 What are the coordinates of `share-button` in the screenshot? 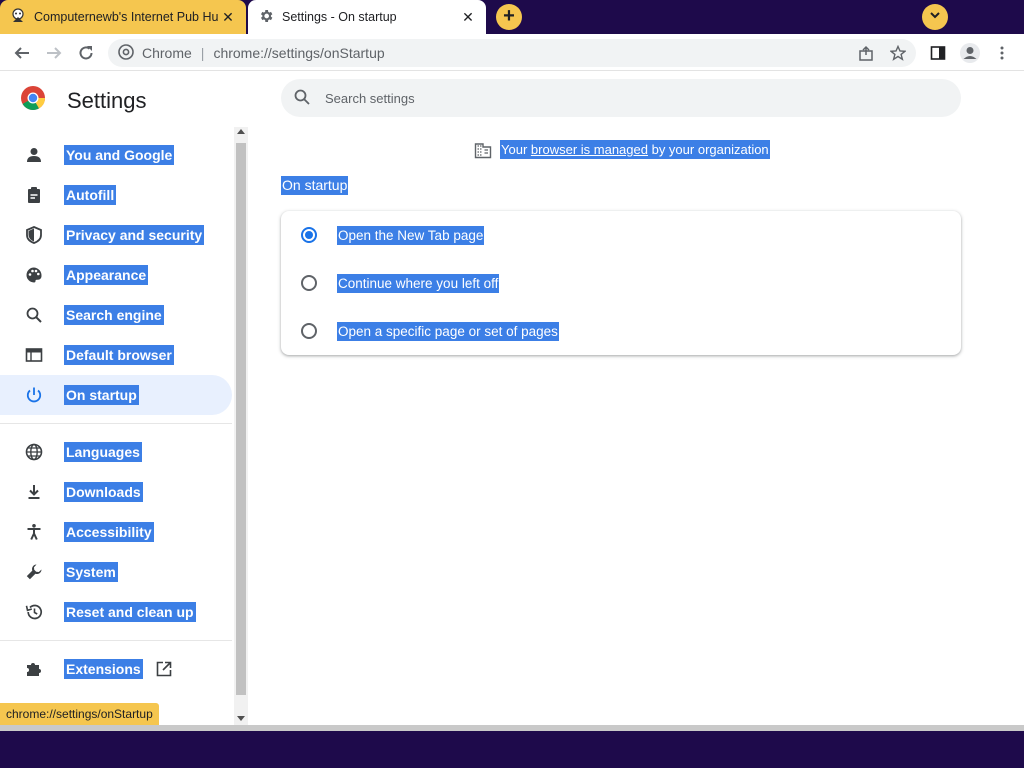 It's located at (866, 53).